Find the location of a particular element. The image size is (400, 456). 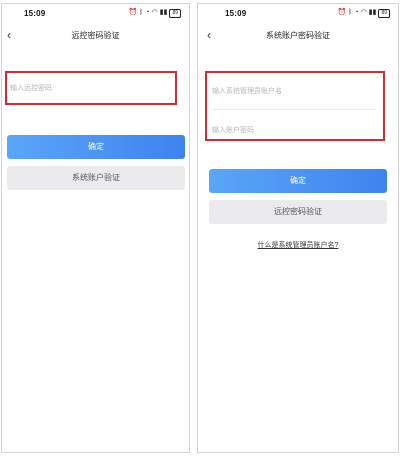

help-link: 什么是系统管理员账户名? is located at coordinates (298, 245).